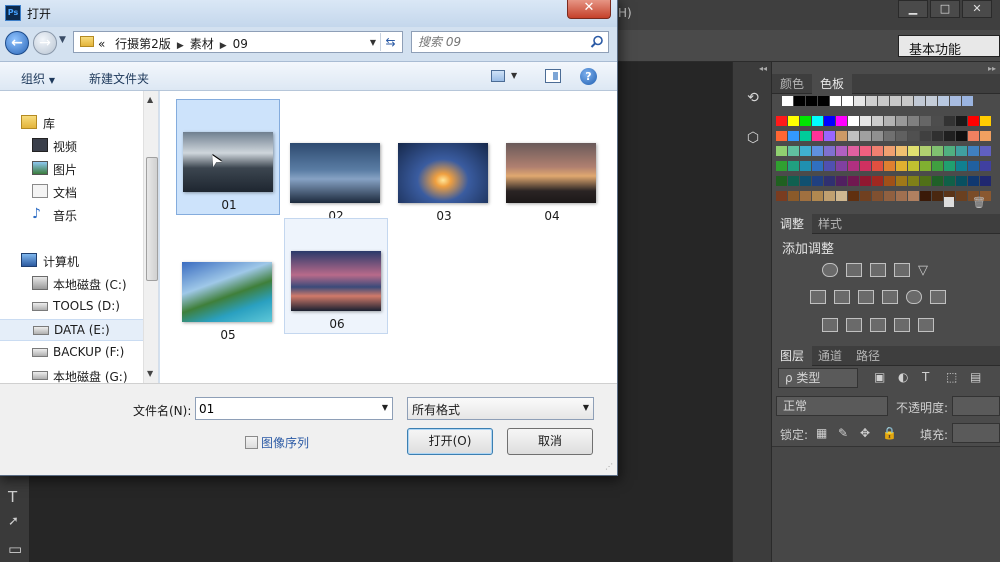 The width and height of the screenshot is (1000, 562). I want to click on workspace-switcher: 基本功能, so click(949, 46).